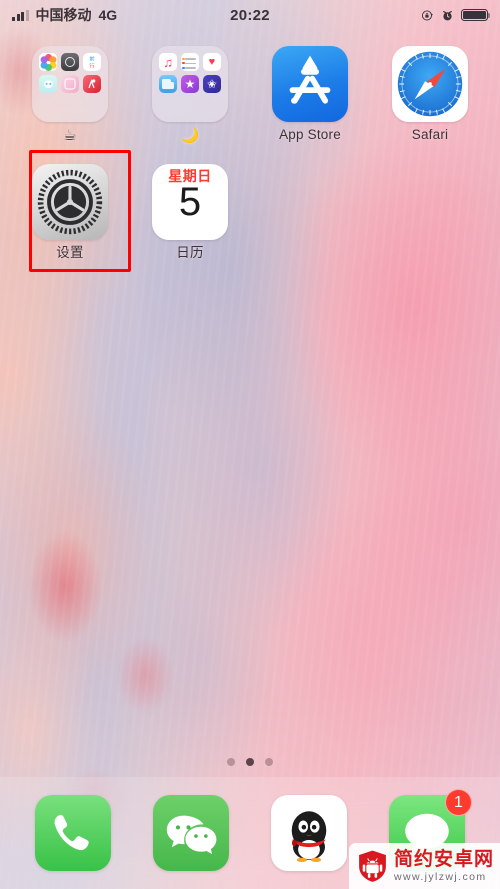 This screenshot has width=500, height=889. I want to click on wechat-bubbles-icon, so click(191, 833).